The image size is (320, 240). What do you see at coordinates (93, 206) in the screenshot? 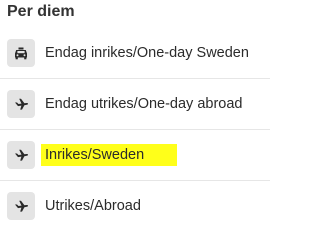
I see `list-item-label: Utrikes/Abroad` at bounding box center [93, 206].